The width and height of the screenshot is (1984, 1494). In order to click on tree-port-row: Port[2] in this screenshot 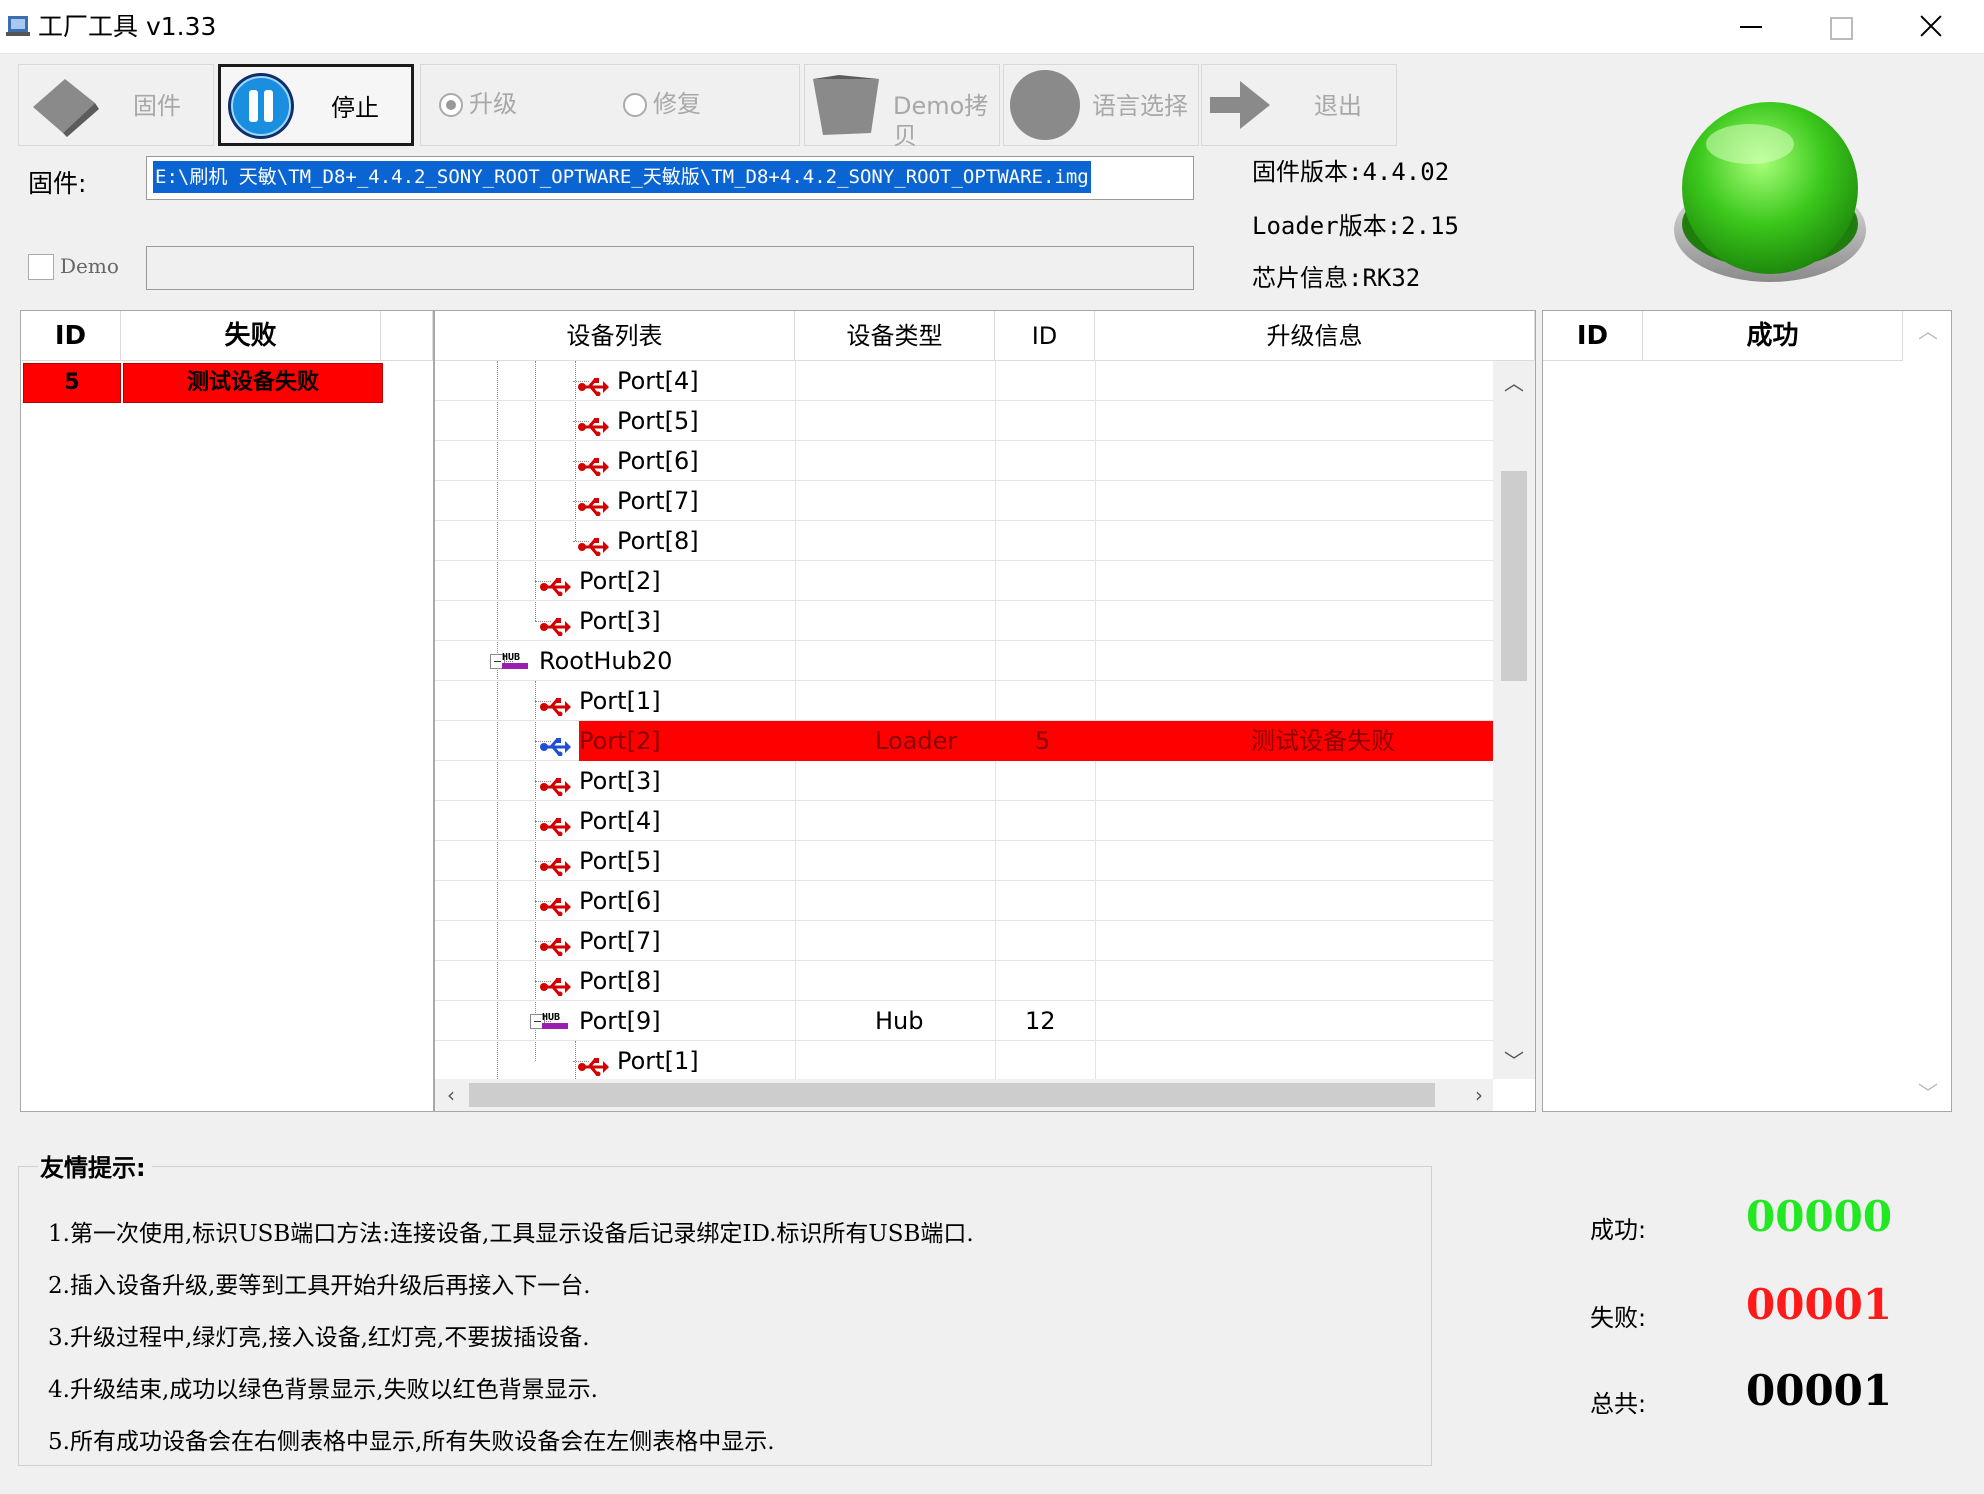, I will do `click(964, 581)`.